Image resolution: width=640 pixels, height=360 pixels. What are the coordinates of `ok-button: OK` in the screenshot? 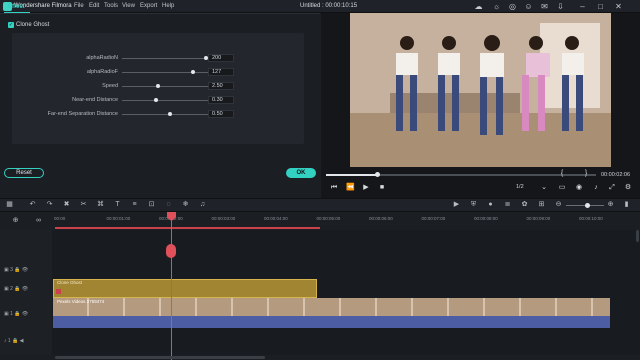 It's located at (301, 173).